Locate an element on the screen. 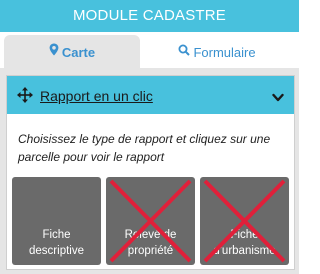 The width and height of the screenshot is (320, 274). tab-bar: Carte Formulaire is located at coordinates (149, 50).